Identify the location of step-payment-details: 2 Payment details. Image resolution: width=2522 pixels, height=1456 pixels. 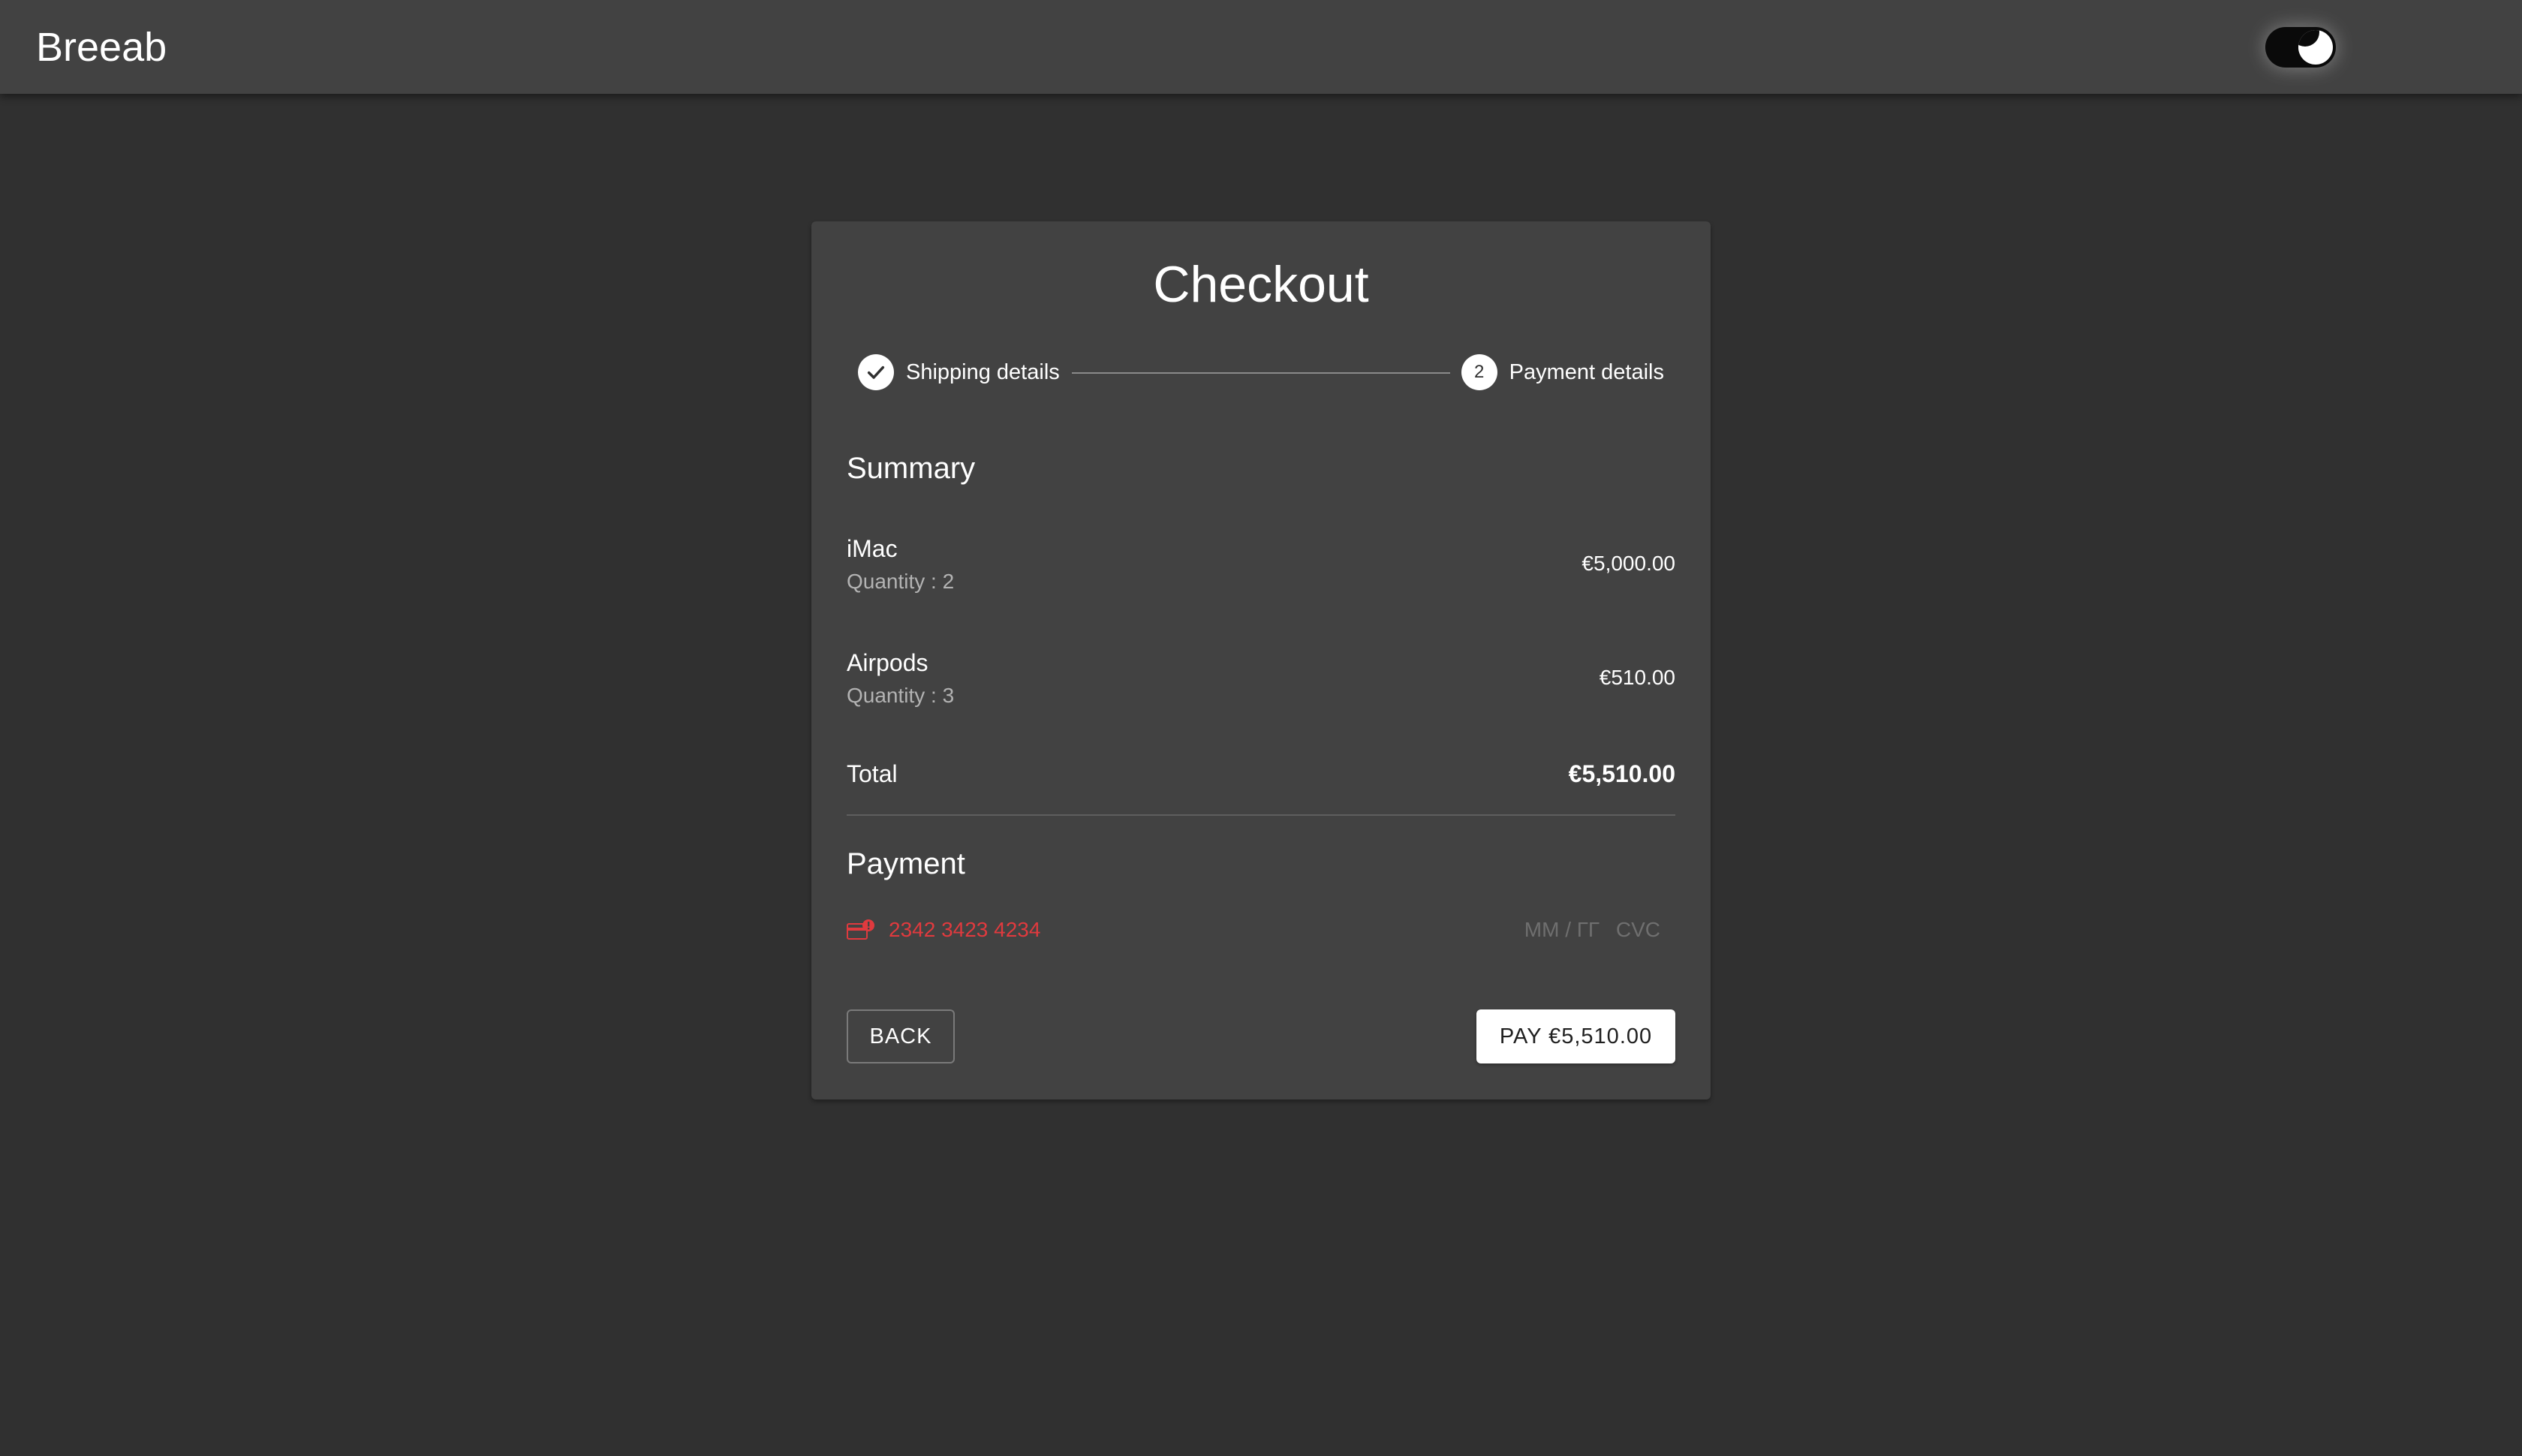
(1562, 372).